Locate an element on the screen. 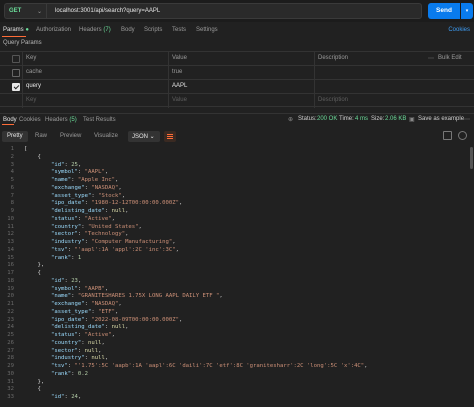 The width and height of the screenshot is (474, 407). code-text: "country": "United States", is located at coordinates (96, 226).